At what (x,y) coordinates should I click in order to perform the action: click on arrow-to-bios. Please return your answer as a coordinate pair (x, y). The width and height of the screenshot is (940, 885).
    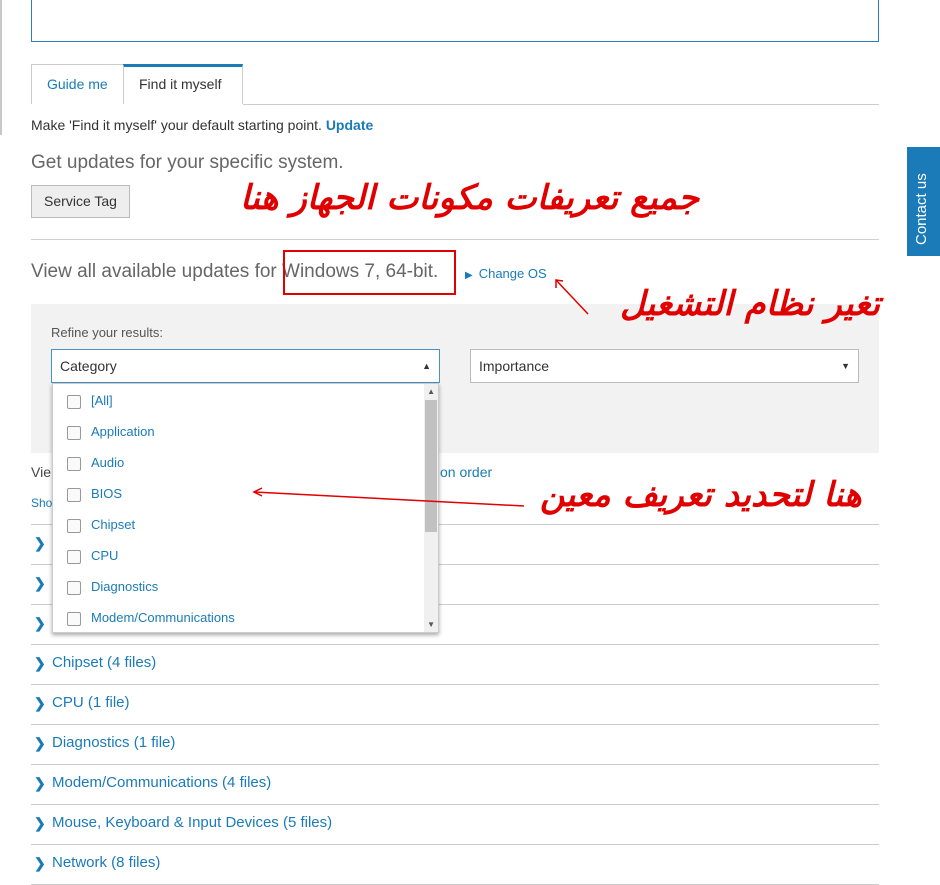
    Looking at the image, I should click on (388, 497).